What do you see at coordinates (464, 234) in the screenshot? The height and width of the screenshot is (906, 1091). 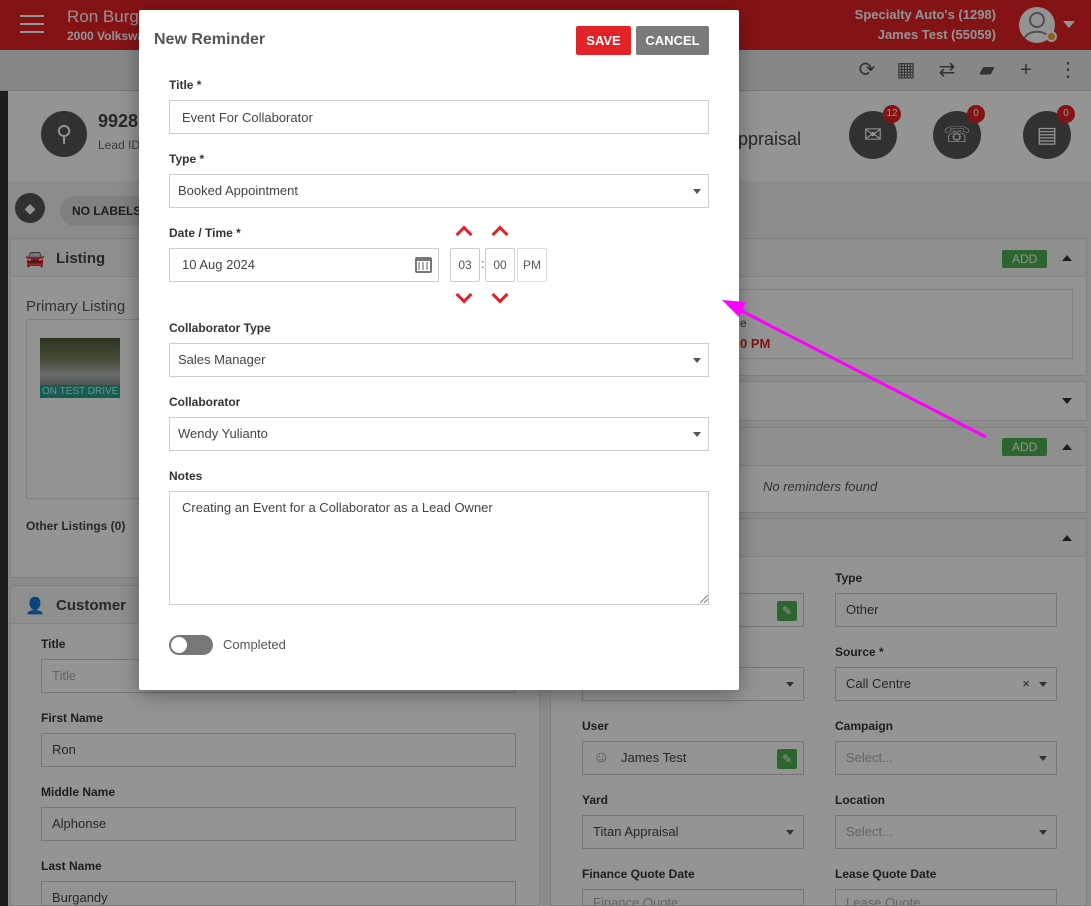 I see `hour-up-icon` at bounding box center [464, 234].